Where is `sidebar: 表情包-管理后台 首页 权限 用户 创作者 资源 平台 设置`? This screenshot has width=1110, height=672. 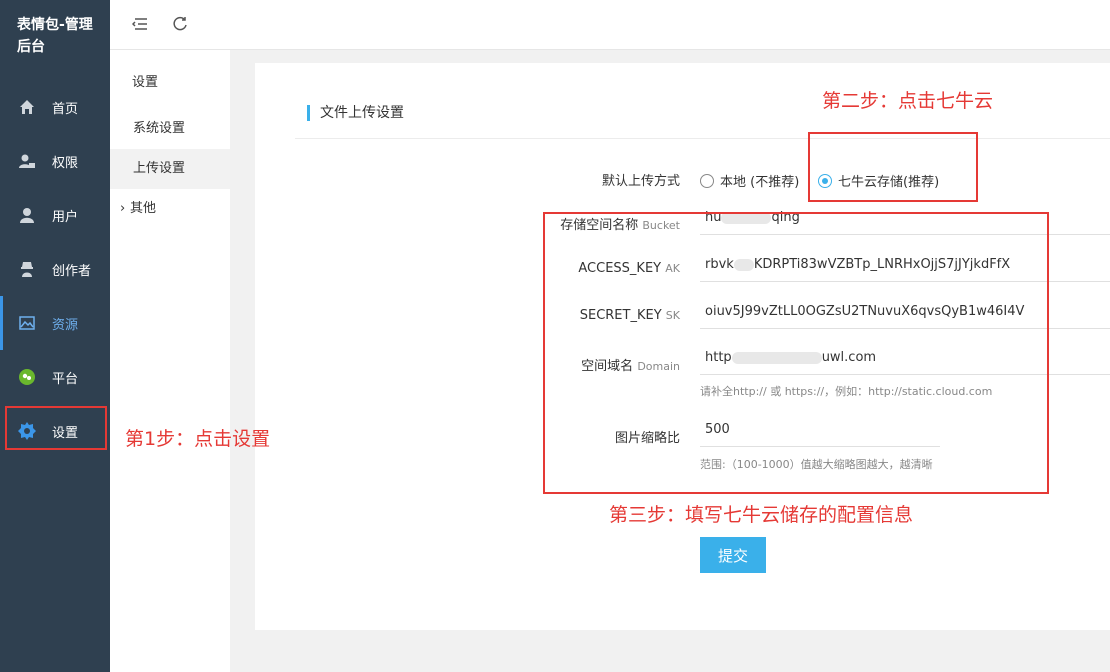 sidebar: 表情包-管理后台 首页 权限 用户 创作者 资源 平台 设置 is located at coordinates (55, 336).